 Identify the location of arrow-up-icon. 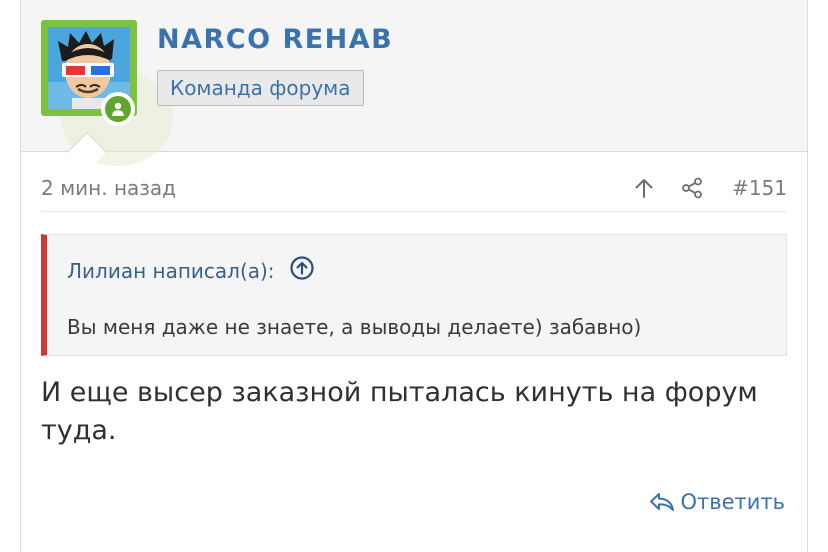
(644, 188).